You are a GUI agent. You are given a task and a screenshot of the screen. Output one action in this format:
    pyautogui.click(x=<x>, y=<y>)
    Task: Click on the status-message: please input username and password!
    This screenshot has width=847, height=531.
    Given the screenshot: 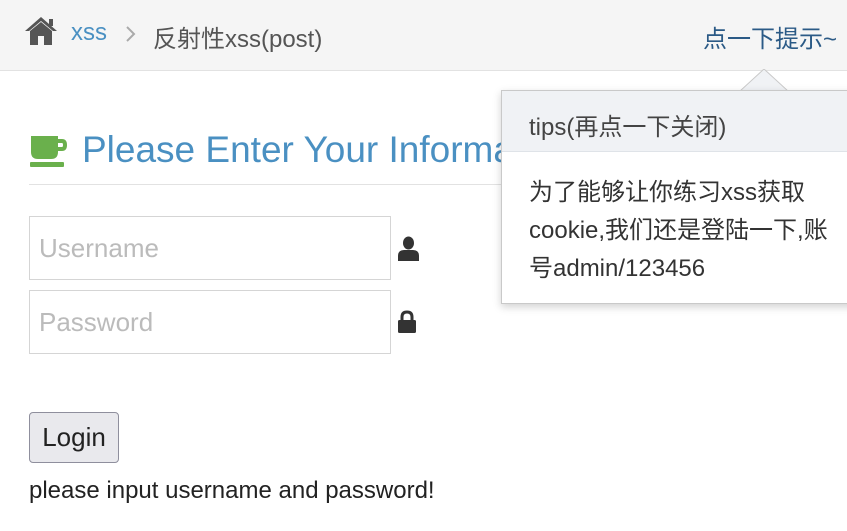 What is the action you would take?
    pyautogui.click(x=232, y=490)
    